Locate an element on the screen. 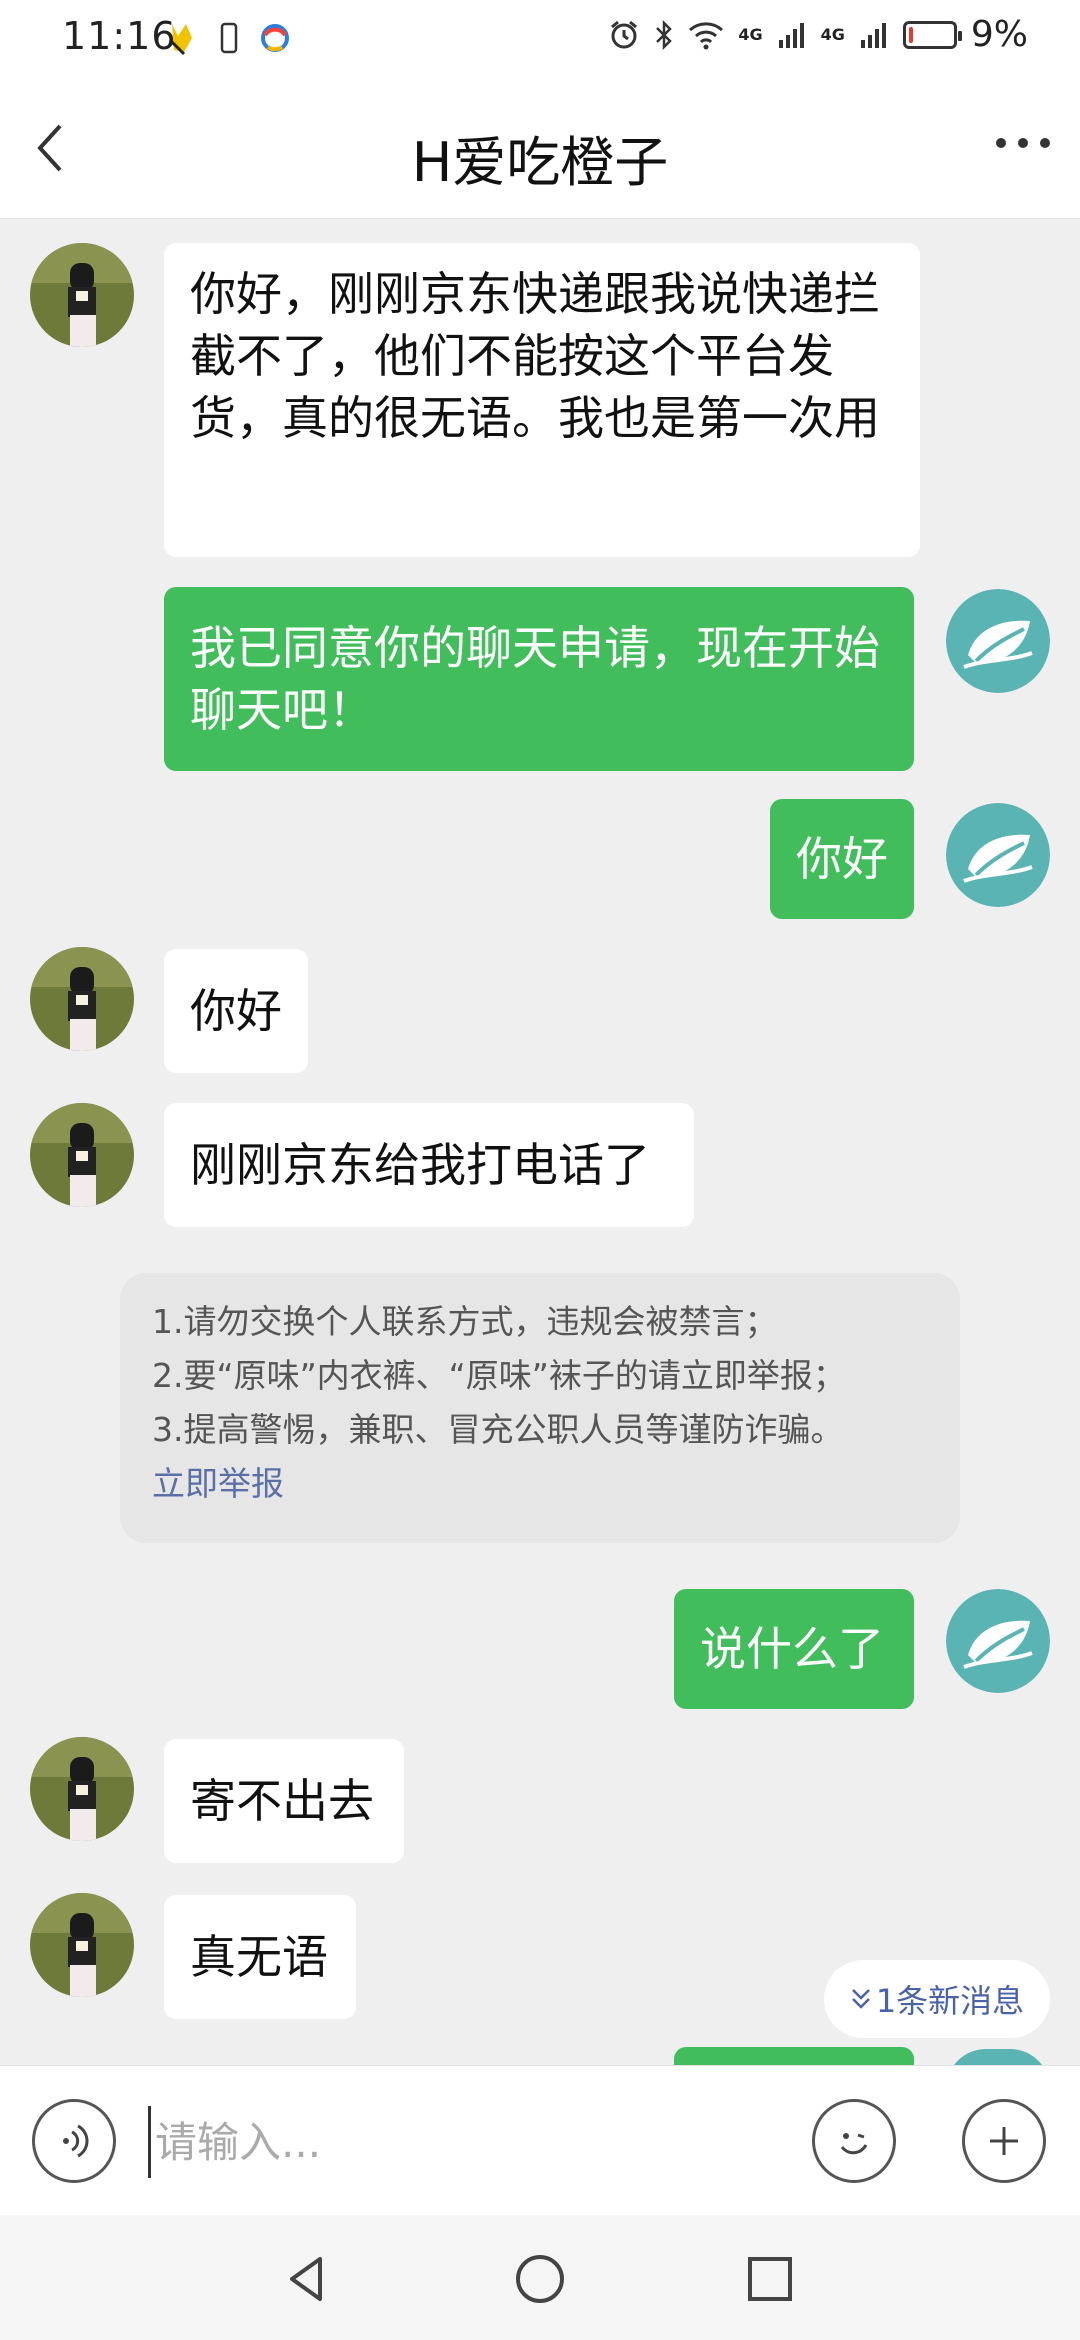 The image size is (1080, 2340). chat-header: H爱吃橙子 is located at coordinates (540, 148).